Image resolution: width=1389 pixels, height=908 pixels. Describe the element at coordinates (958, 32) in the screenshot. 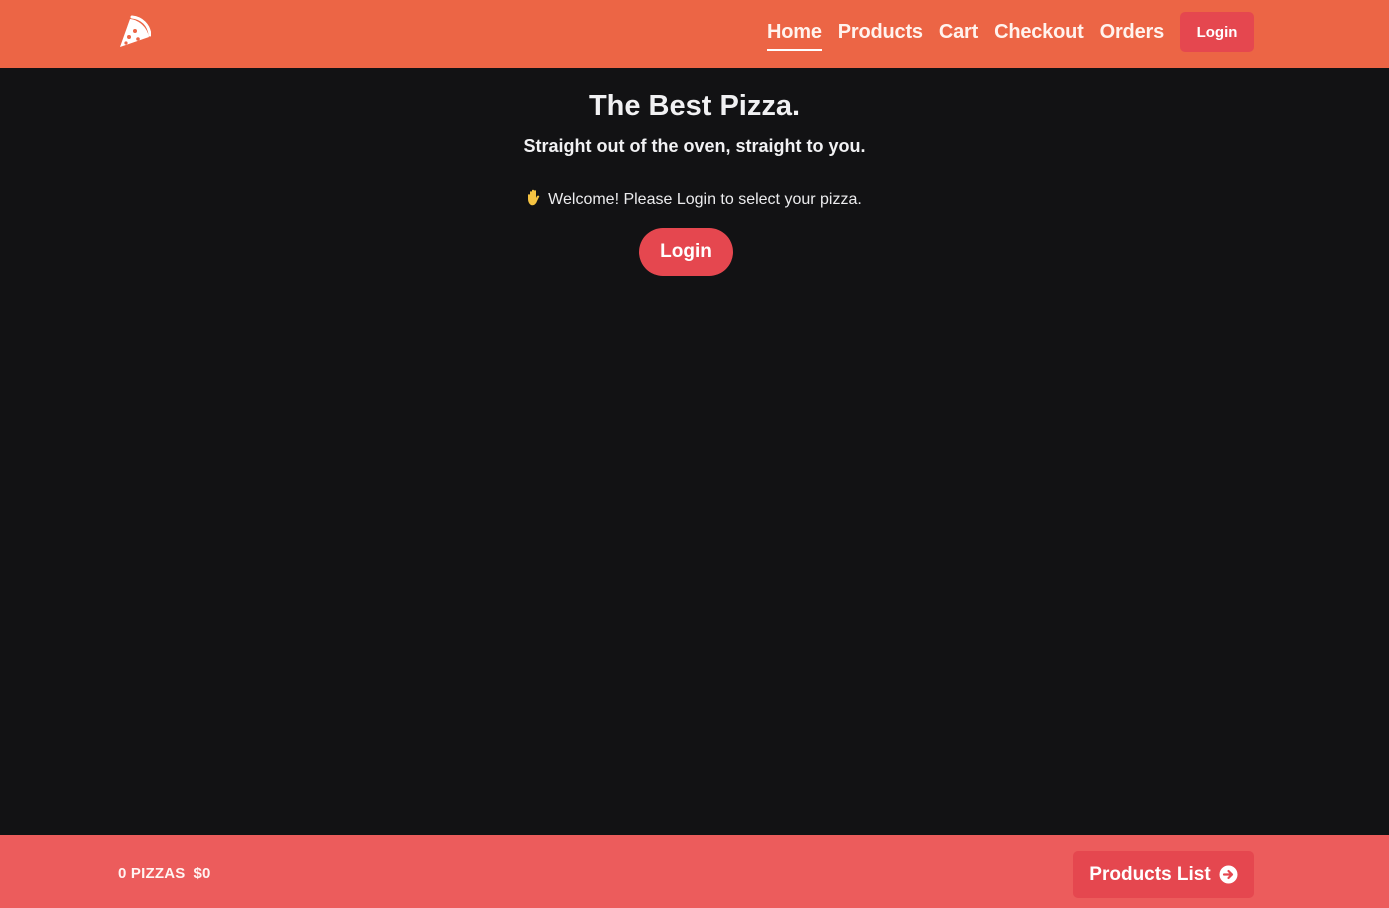

I see `nav-cart-link: Cart` at that location.